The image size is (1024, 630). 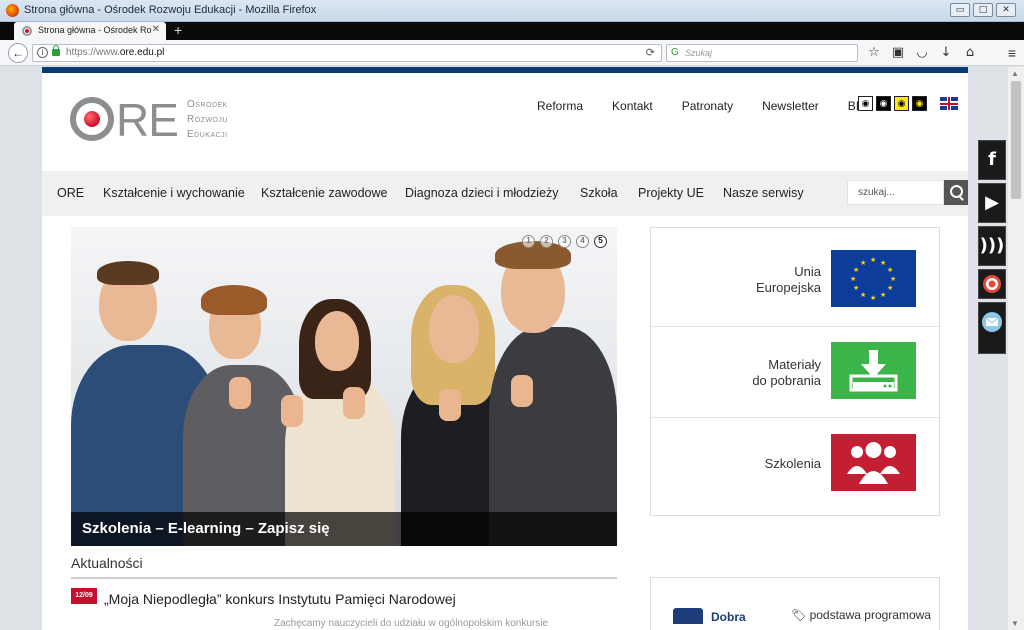 I want to click on email-button, so click(x=992, y=328).